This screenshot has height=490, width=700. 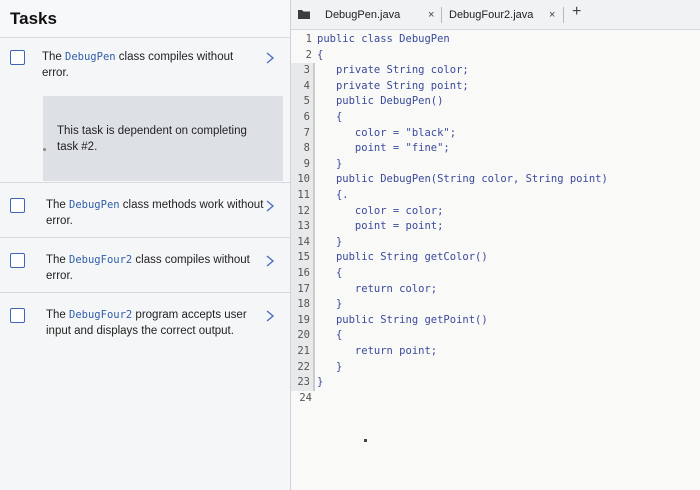 What do you see at coordinates (333, 196) in the screenshot?
I see `code-line: {.` at bounding box center [333, 196].